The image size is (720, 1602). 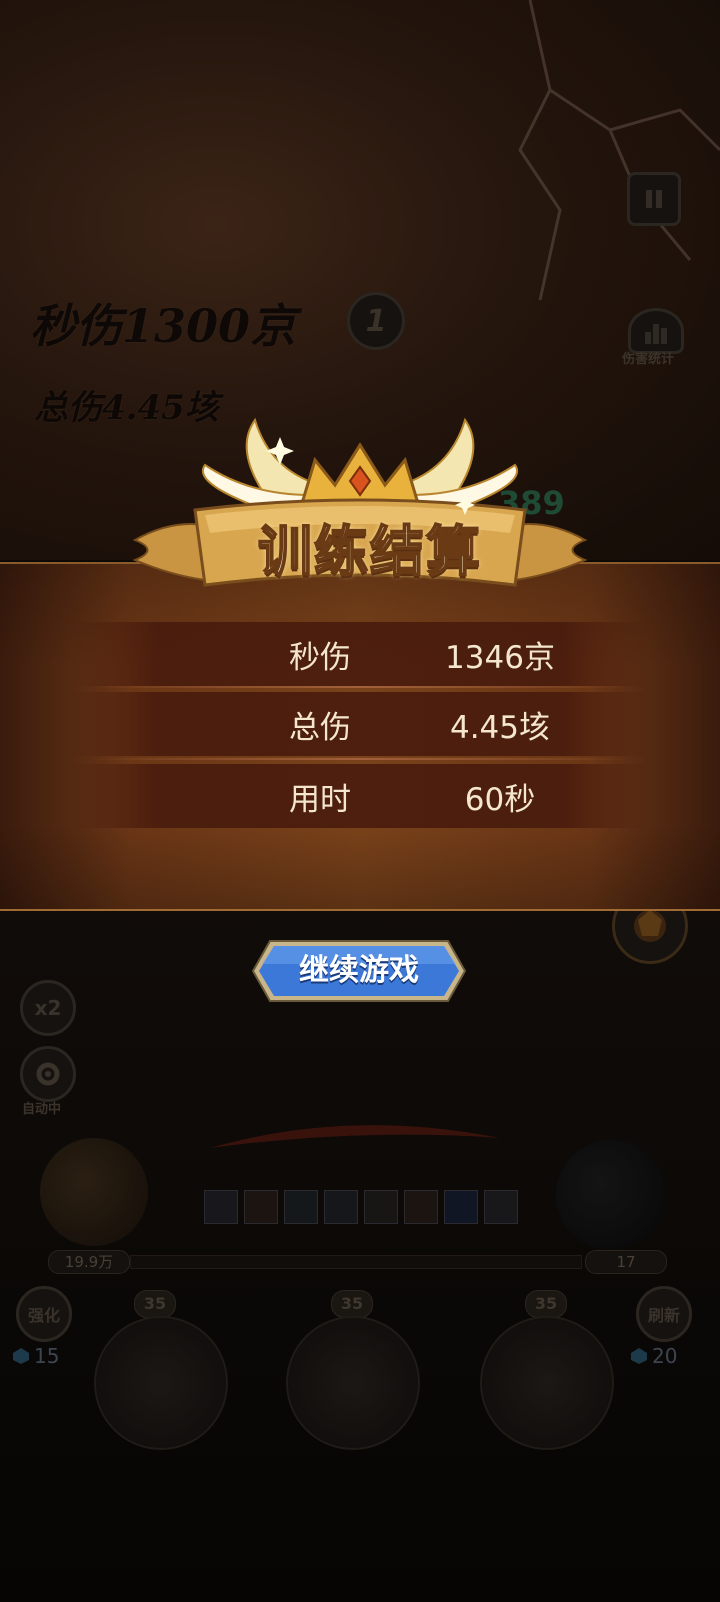 What do you see at coordinates (648, 359) in the screenshot?
I see `damage-stats-label: 伤害统计` at bounding box center [648, 359].